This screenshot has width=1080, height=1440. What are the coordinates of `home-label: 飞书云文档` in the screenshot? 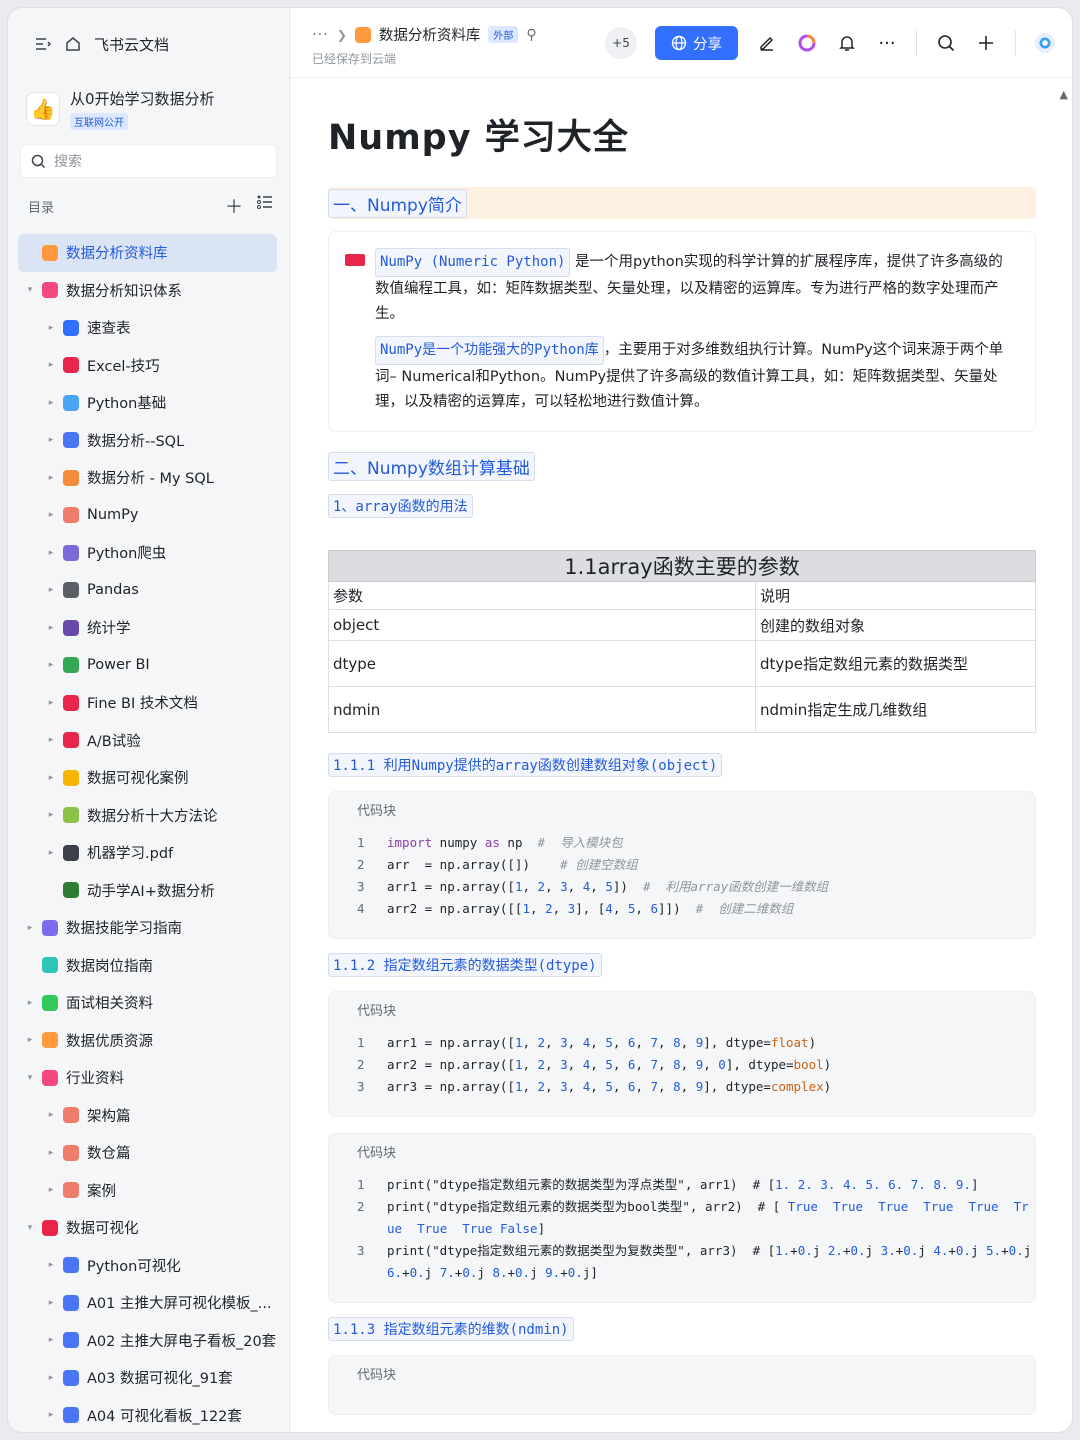 It's located at (131, 44).